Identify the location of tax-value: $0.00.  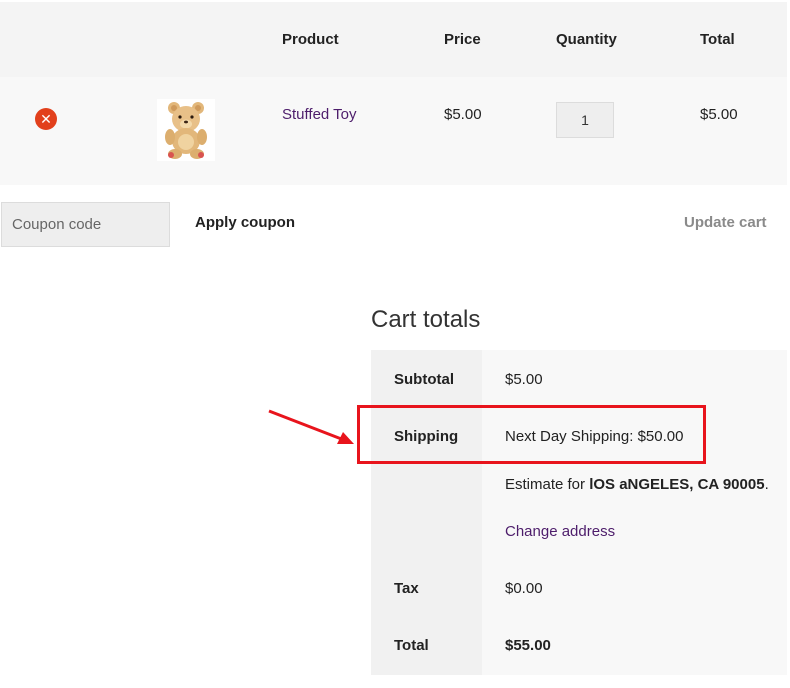
(524, 588).